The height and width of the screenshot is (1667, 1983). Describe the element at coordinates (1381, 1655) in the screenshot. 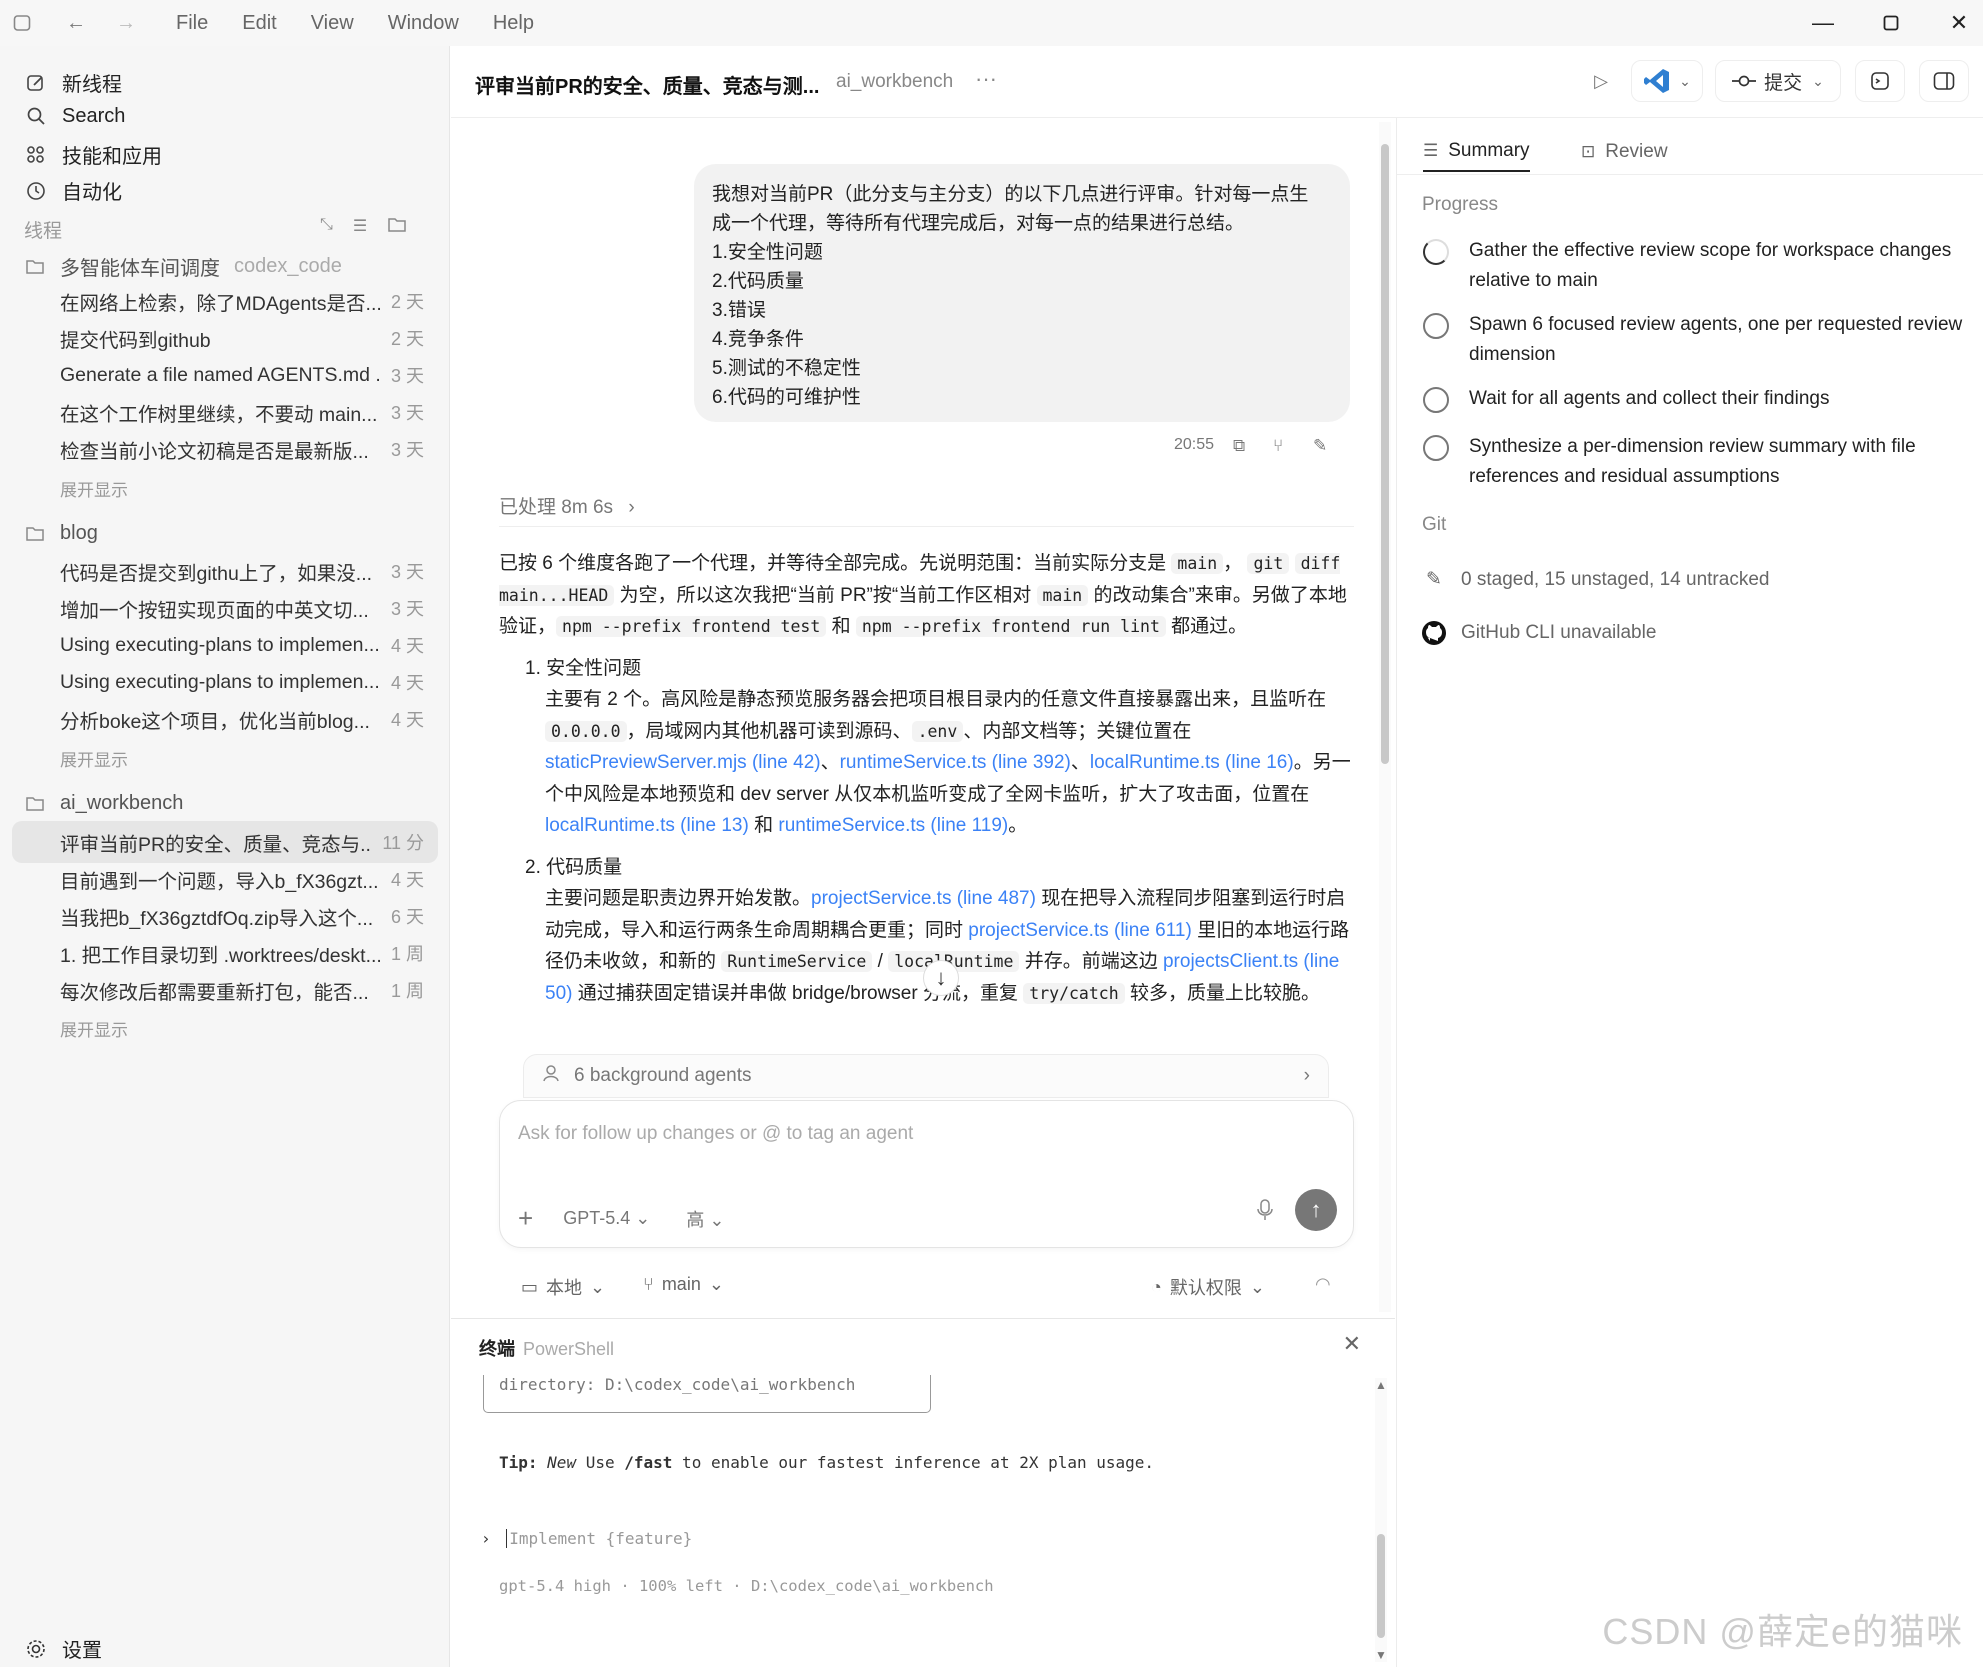

I see `scroll-down-icon: ▼` at that location.